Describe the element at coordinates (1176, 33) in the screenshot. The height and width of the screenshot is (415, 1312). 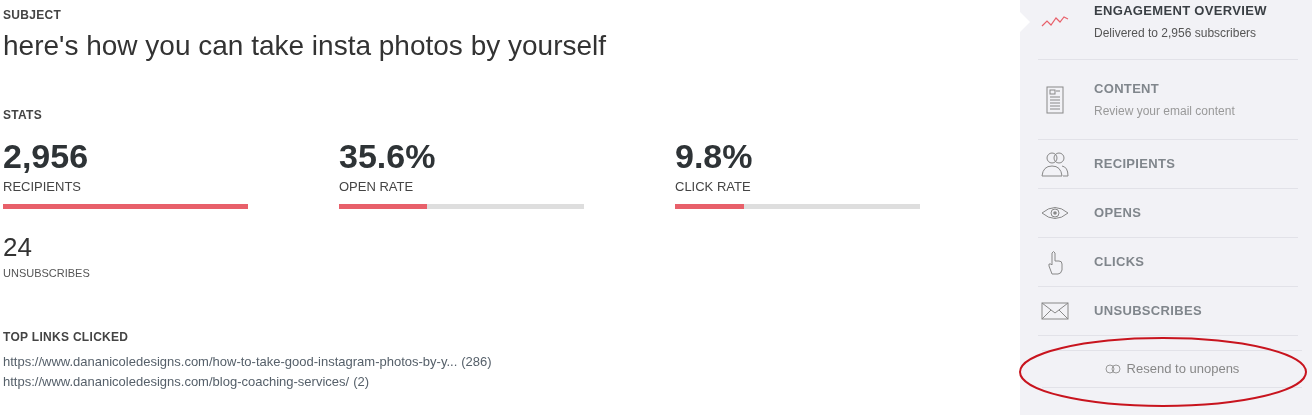
I see `item-subtitle: Delivered to 2,956 subscribers` at that location.